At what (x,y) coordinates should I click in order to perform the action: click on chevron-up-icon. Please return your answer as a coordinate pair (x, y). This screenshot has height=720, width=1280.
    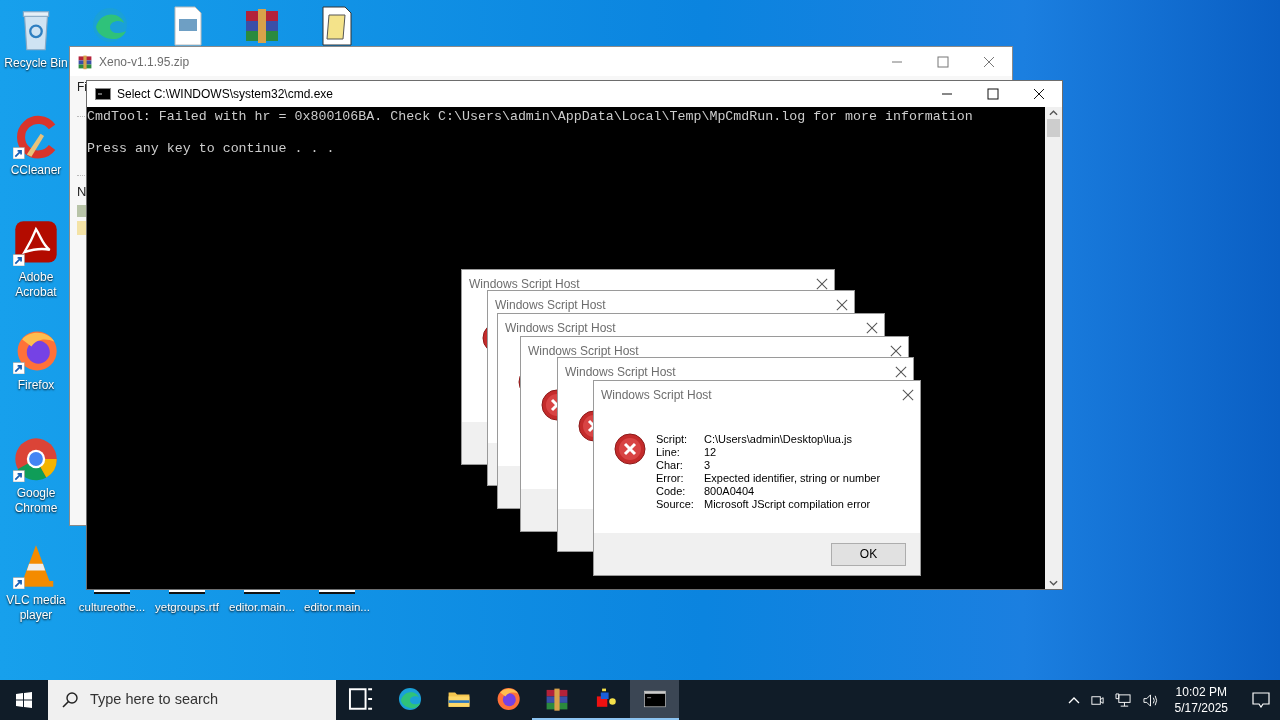
    Looking at the image, I should click on (1073, 700).